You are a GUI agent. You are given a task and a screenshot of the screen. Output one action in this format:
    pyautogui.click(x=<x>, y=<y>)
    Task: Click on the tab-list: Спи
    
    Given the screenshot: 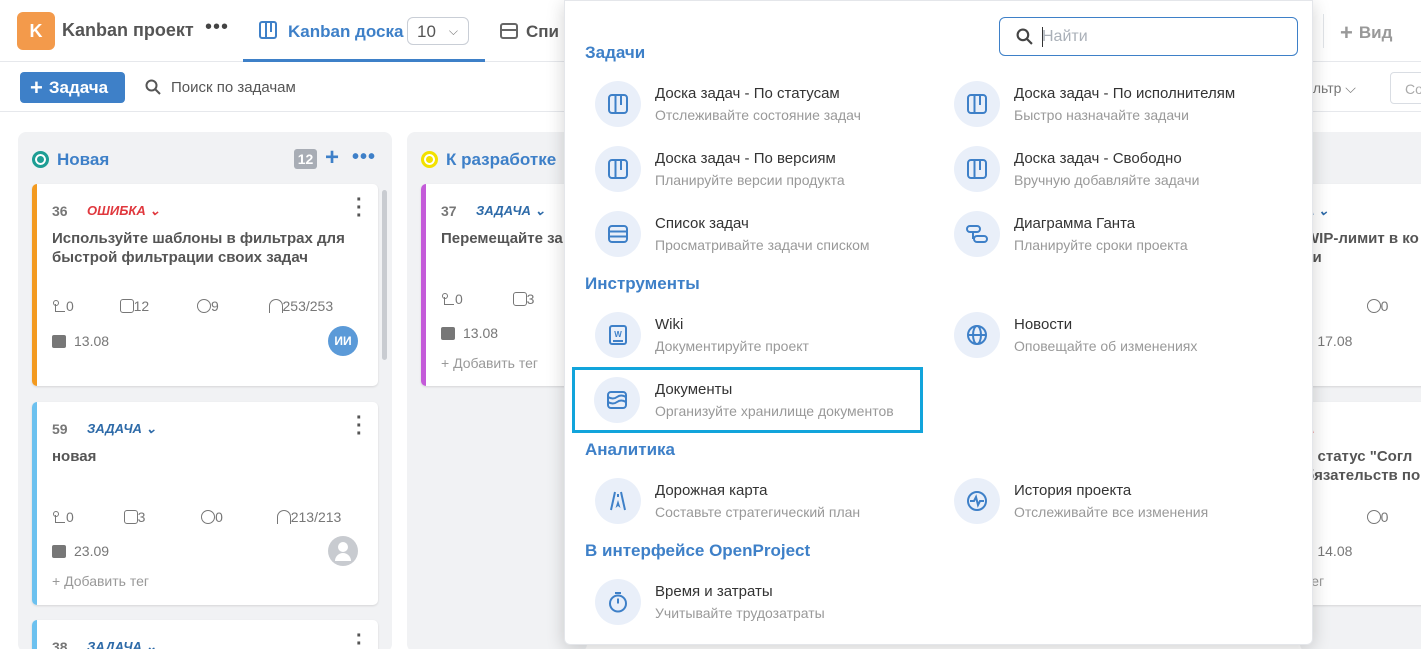 What is the action you would take?
    pyautogui.click(x=529, y=32)
    